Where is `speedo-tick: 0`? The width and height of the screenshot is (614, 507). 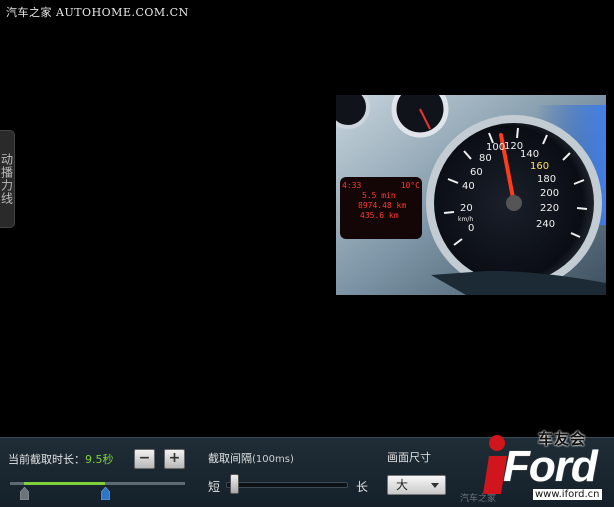
speedo-tick: 0 is located at coordinates (471, 228).